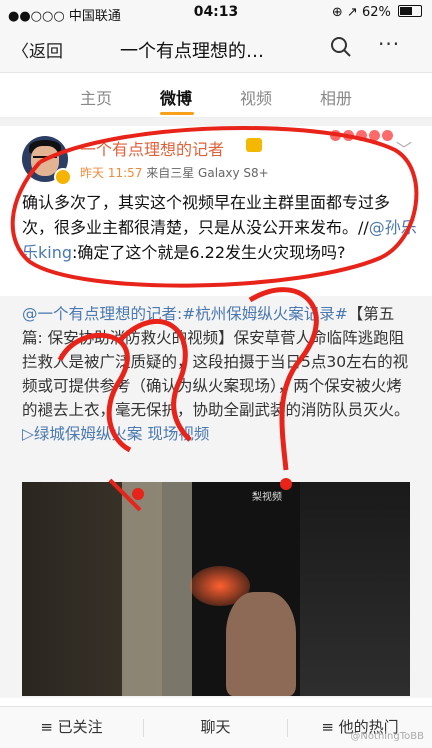 Image resolution: width=432 pixels, height=748 pixels. I want to click on video-link: ▷绿城保姆纵火案 现场视频, so click(115, 434).